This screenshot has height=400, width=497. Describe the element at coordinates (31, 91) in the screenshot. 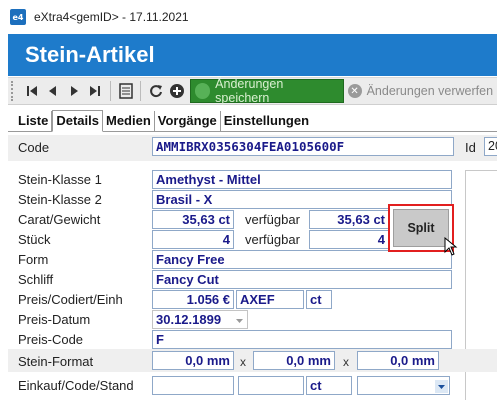

I see `first-icon` at that location.